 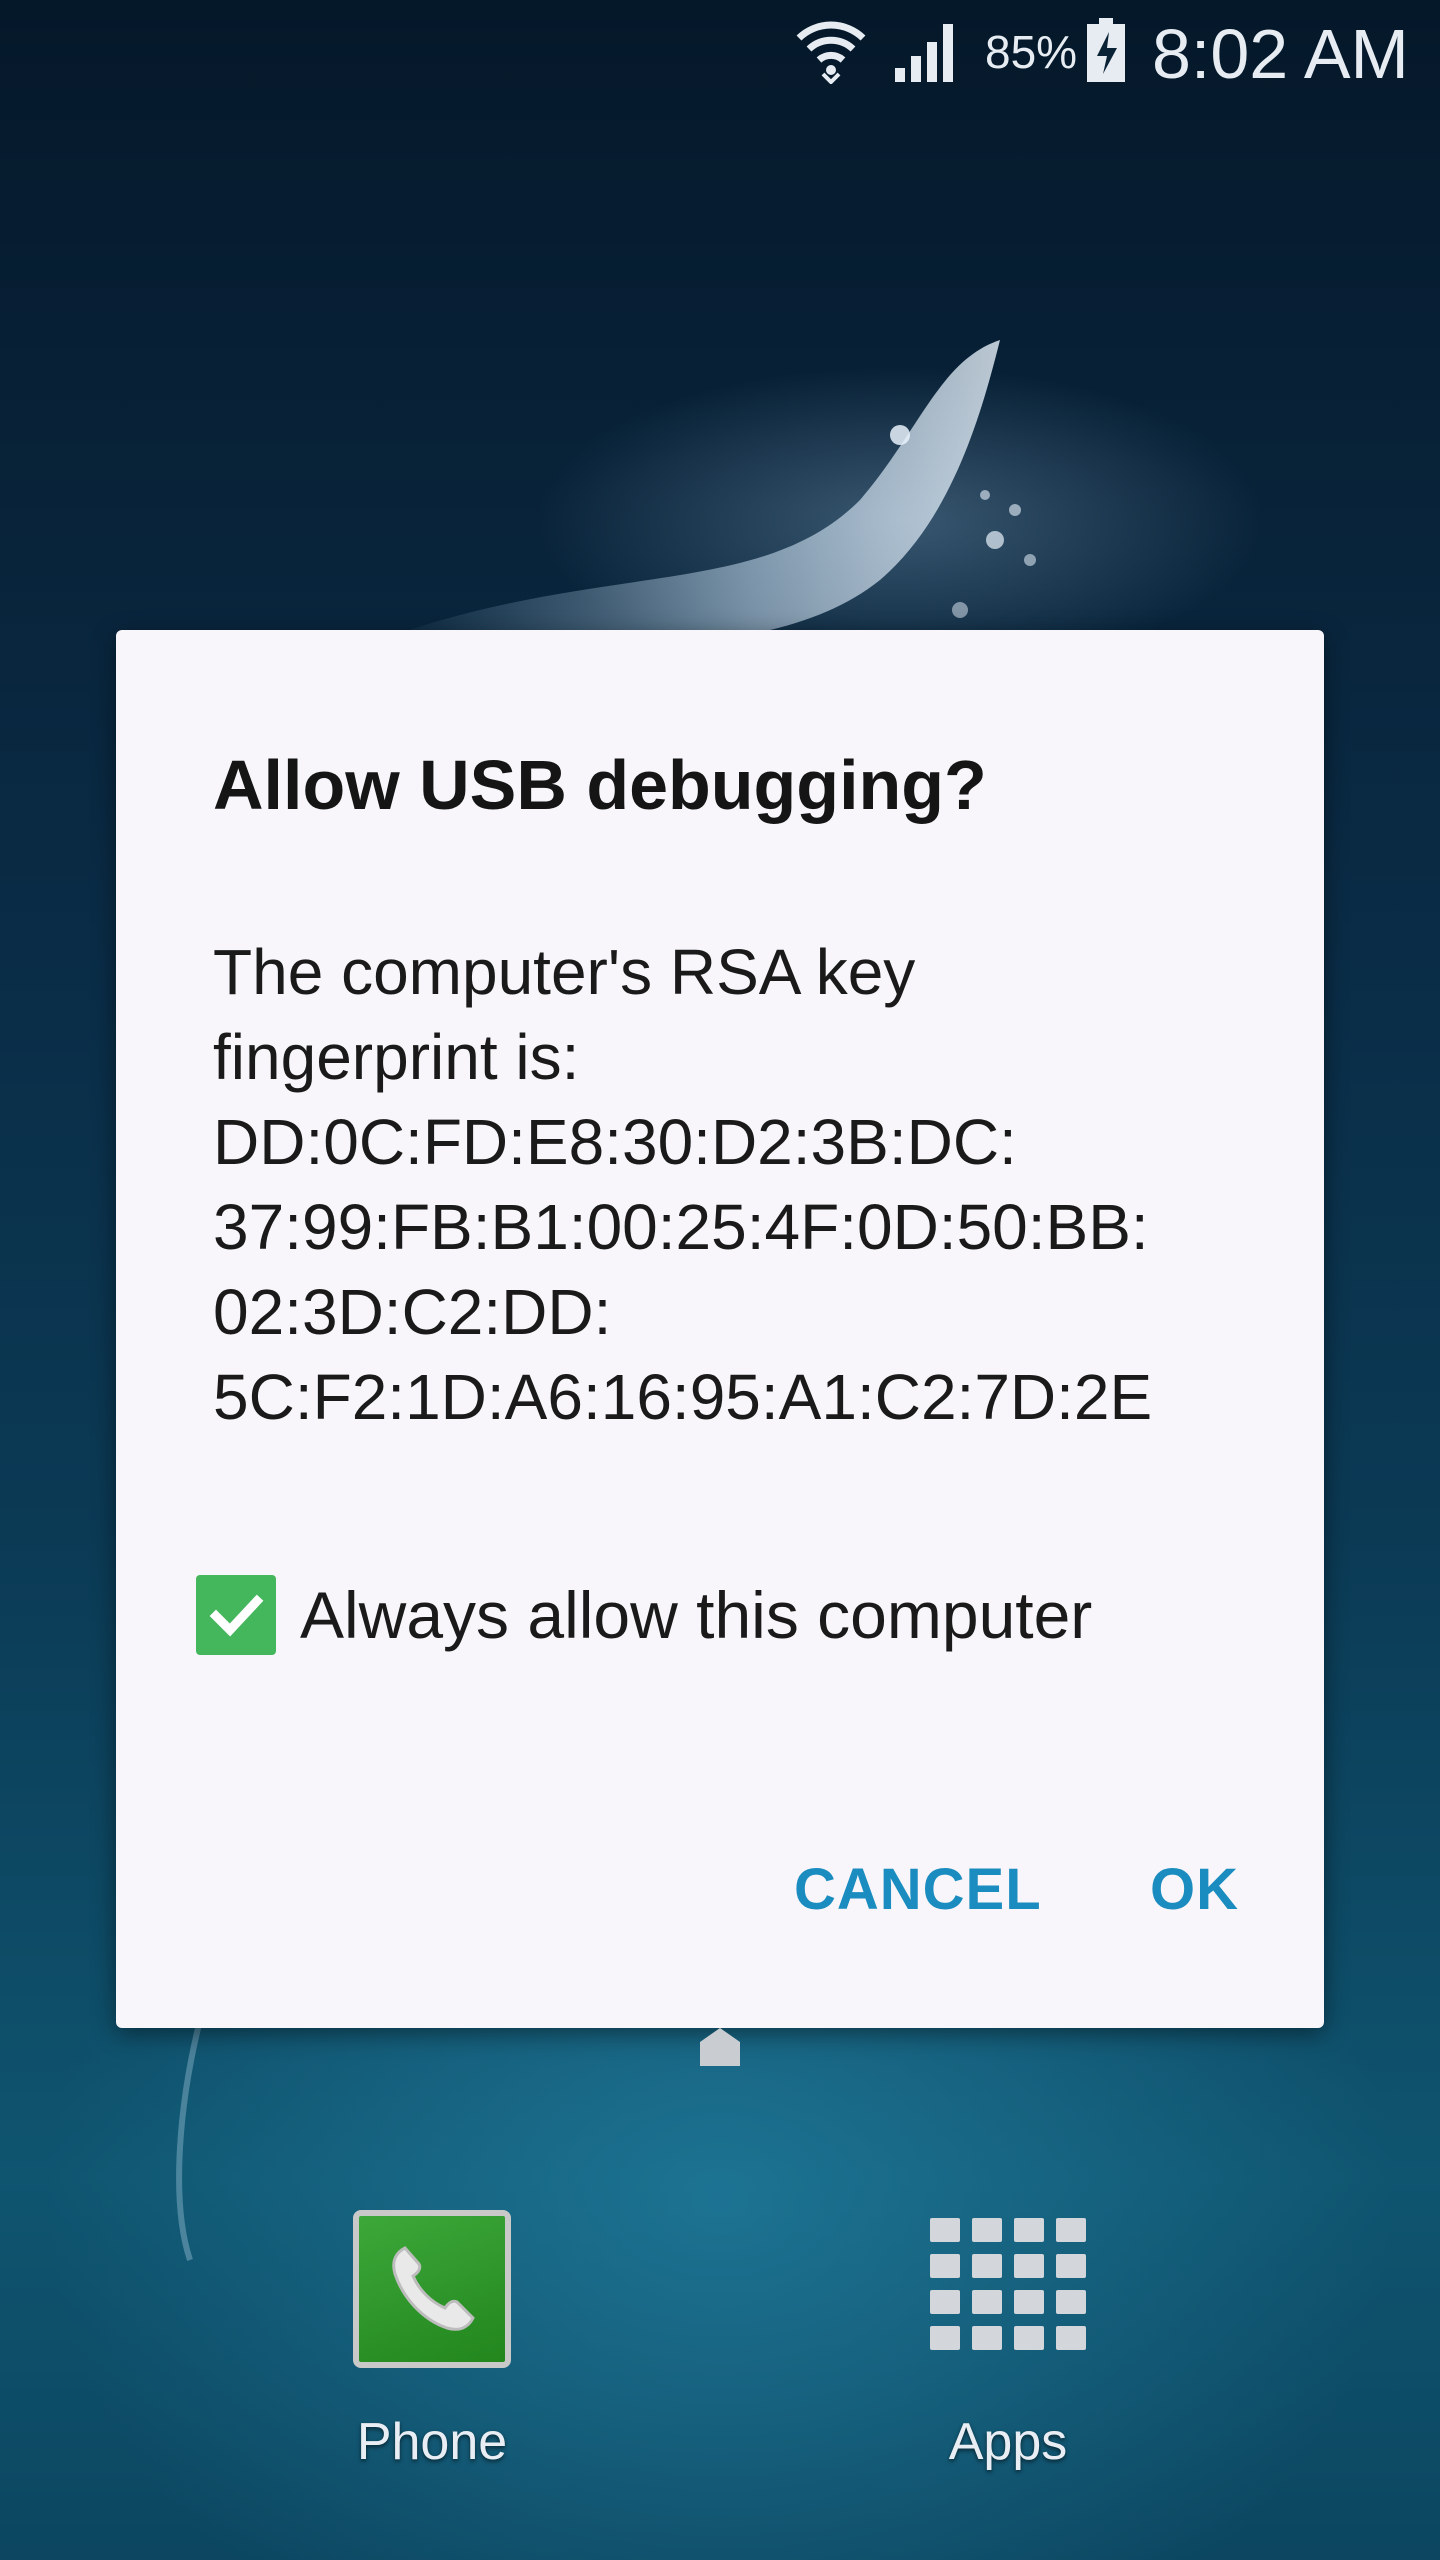 I want to click on dock-apps: Apps, so click(x=1008, y=2341).